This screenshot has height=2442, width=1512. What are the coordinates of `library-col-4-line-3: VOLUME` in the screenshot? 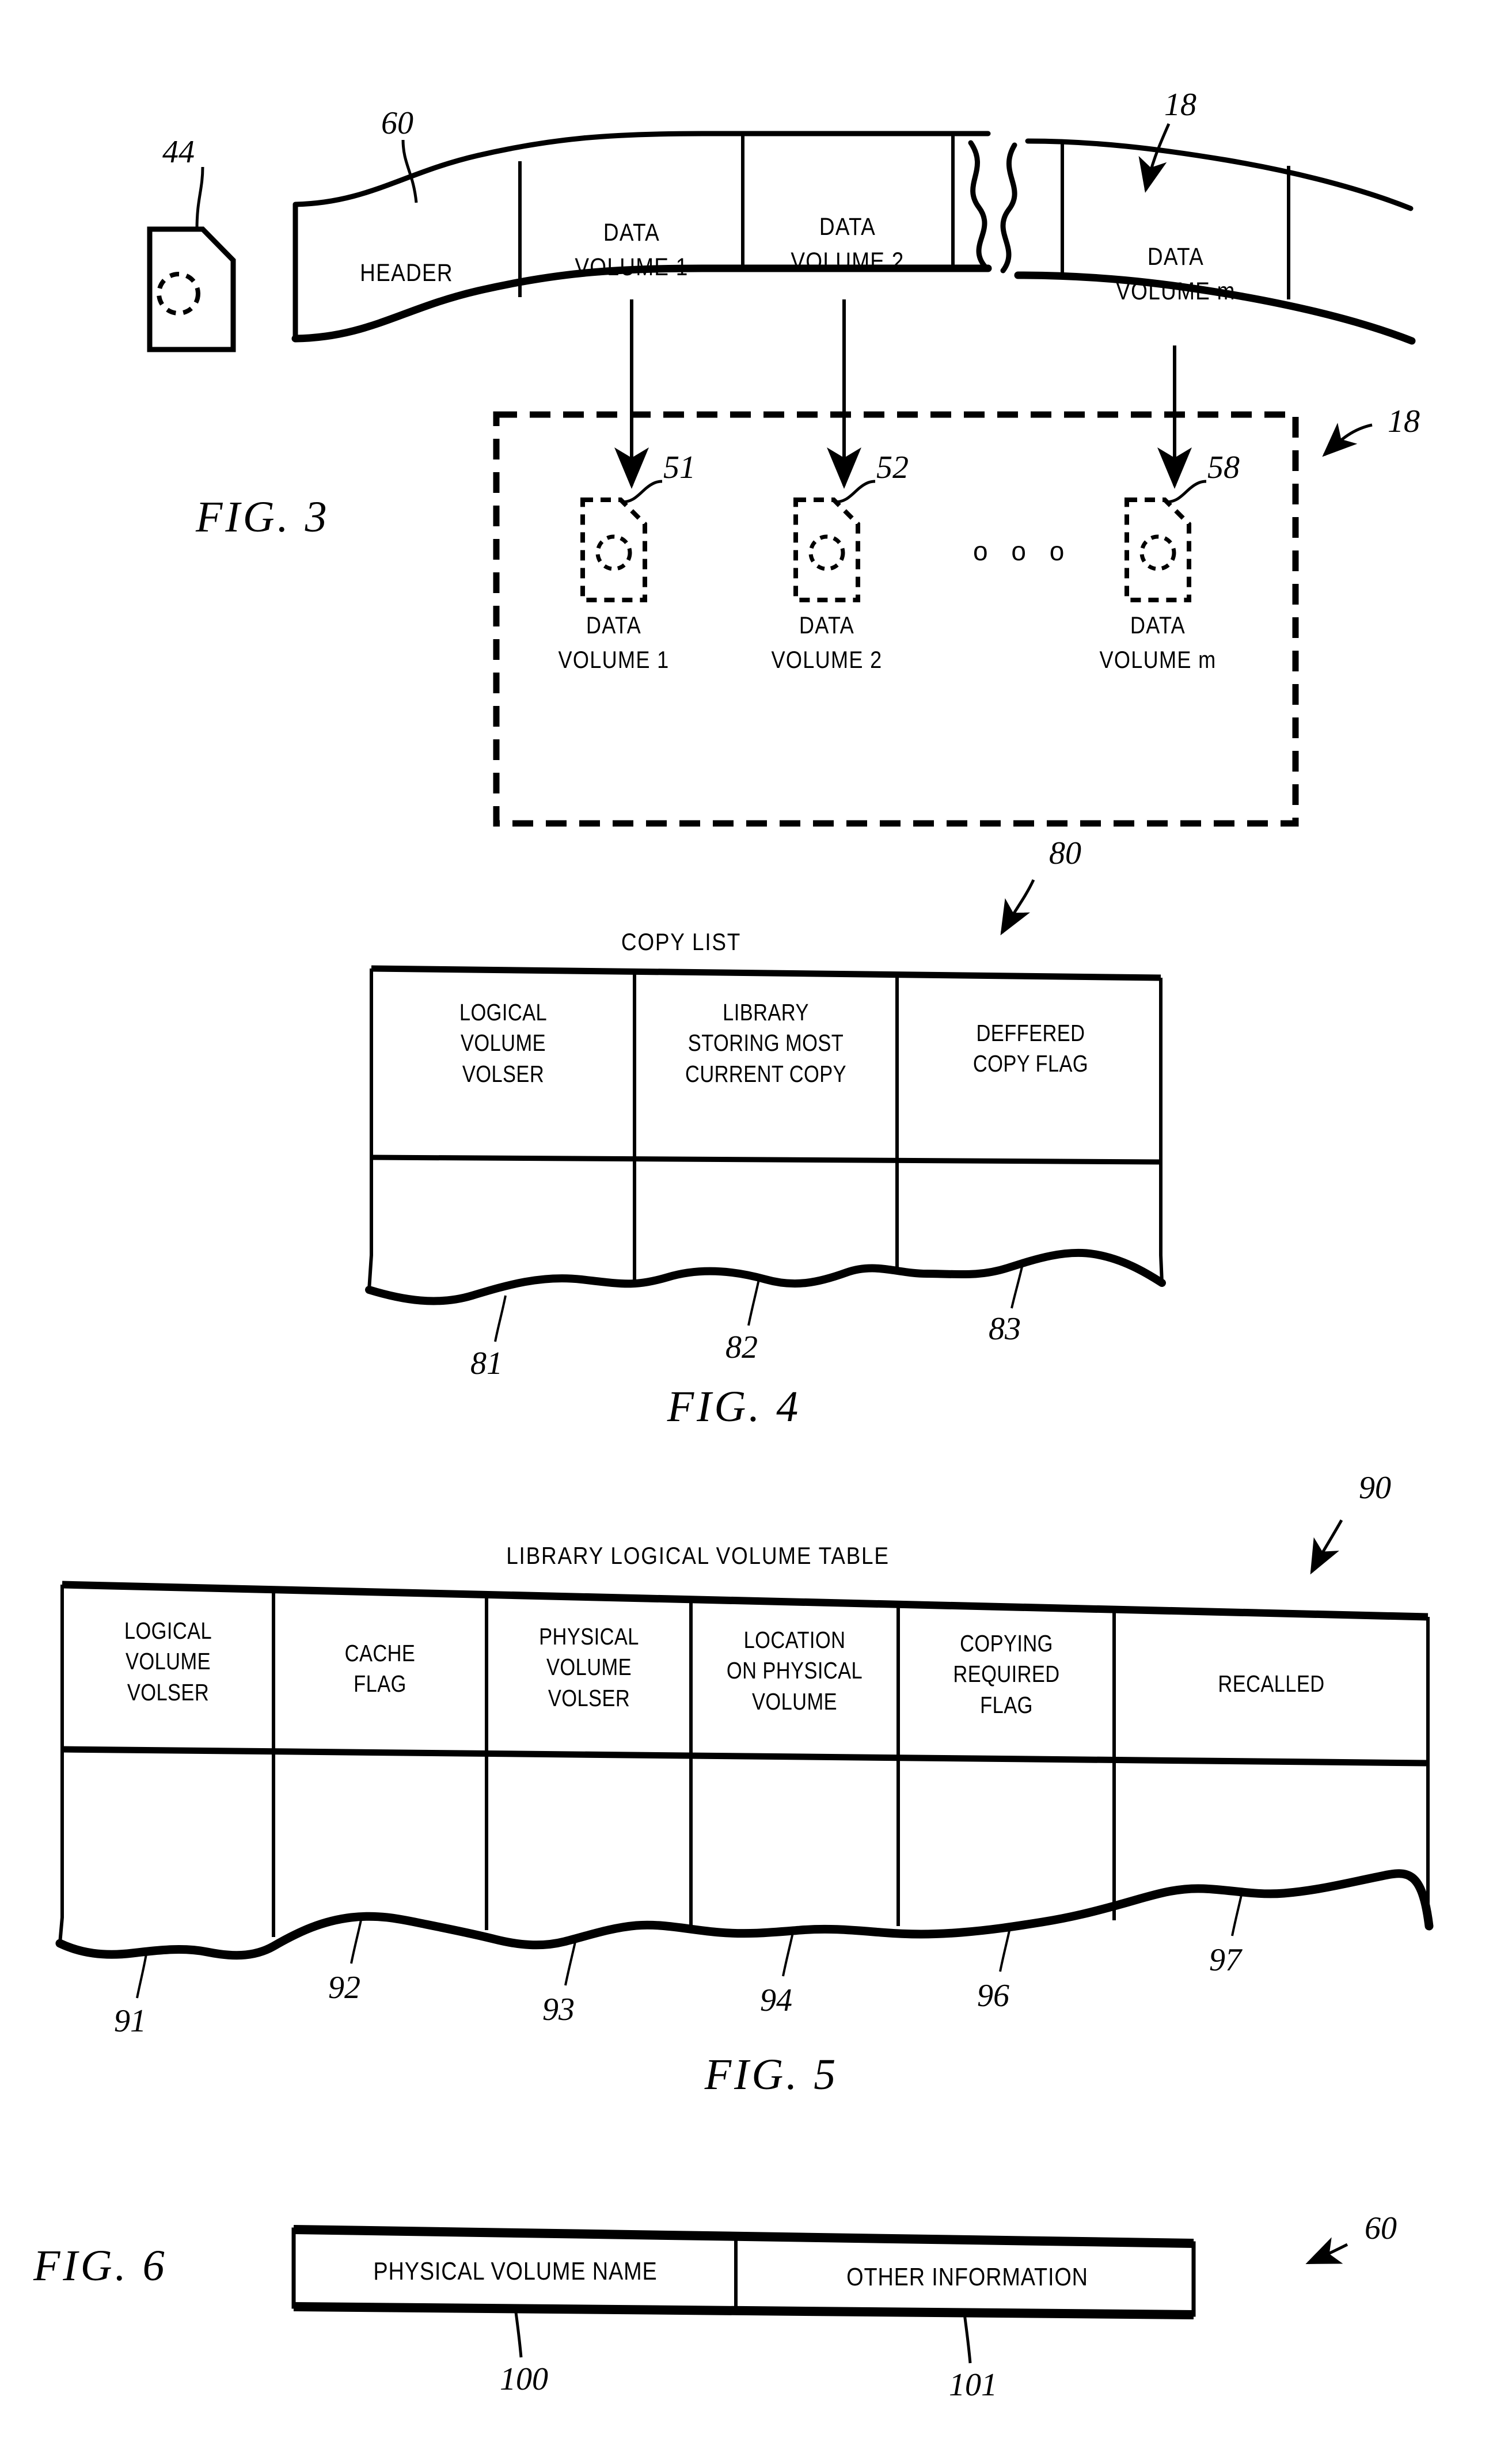 It's located at (794, 1701).